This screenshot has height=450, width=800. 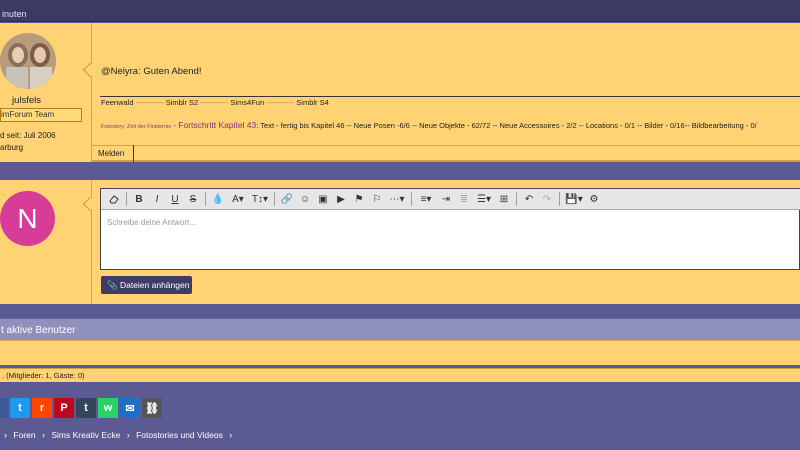 I want to click on active-users-heading: t aktive Benutzer, so click(x=400, y=329).